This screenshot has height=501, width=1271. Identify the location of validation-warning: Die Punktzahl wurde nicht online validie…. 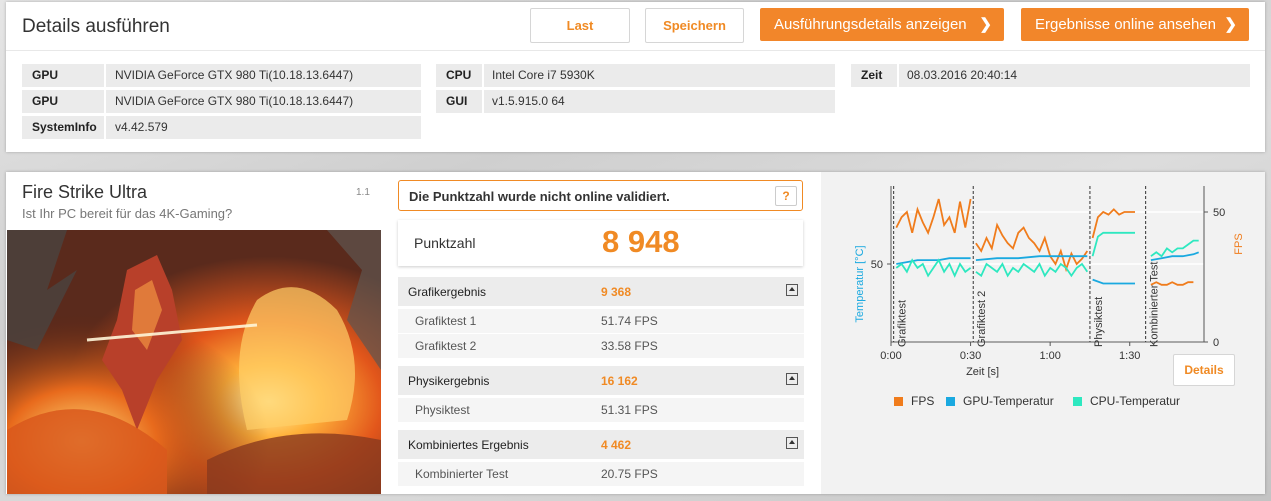
(600, 195).